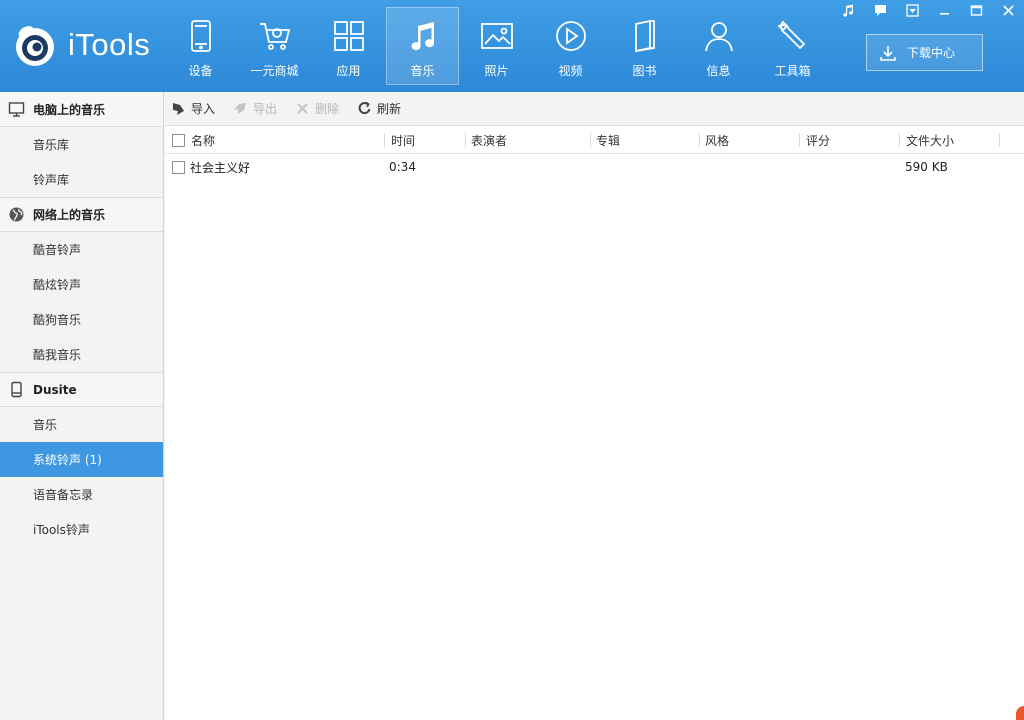 This screenshot has height=720, width=1024. I want to click on refresh-icon, so click(364, 108).